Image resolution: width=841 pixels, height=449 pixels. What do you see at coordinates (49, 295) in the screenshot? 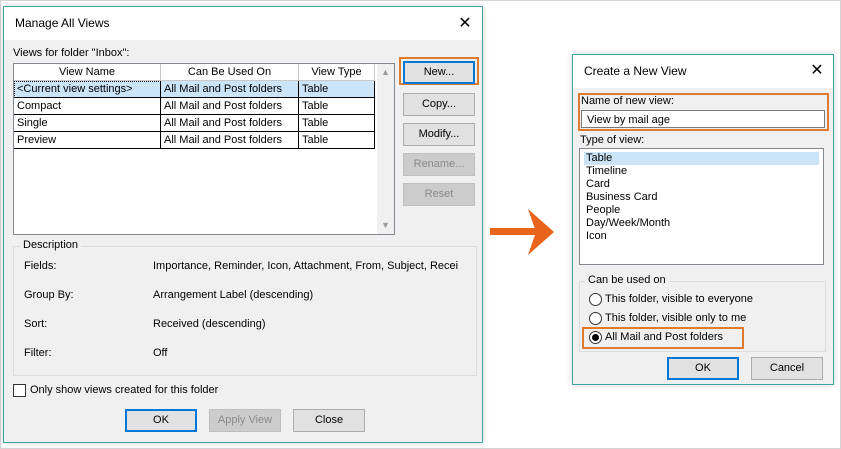
I see `group-by-label: Group By:` at bounding box center [49, 295].